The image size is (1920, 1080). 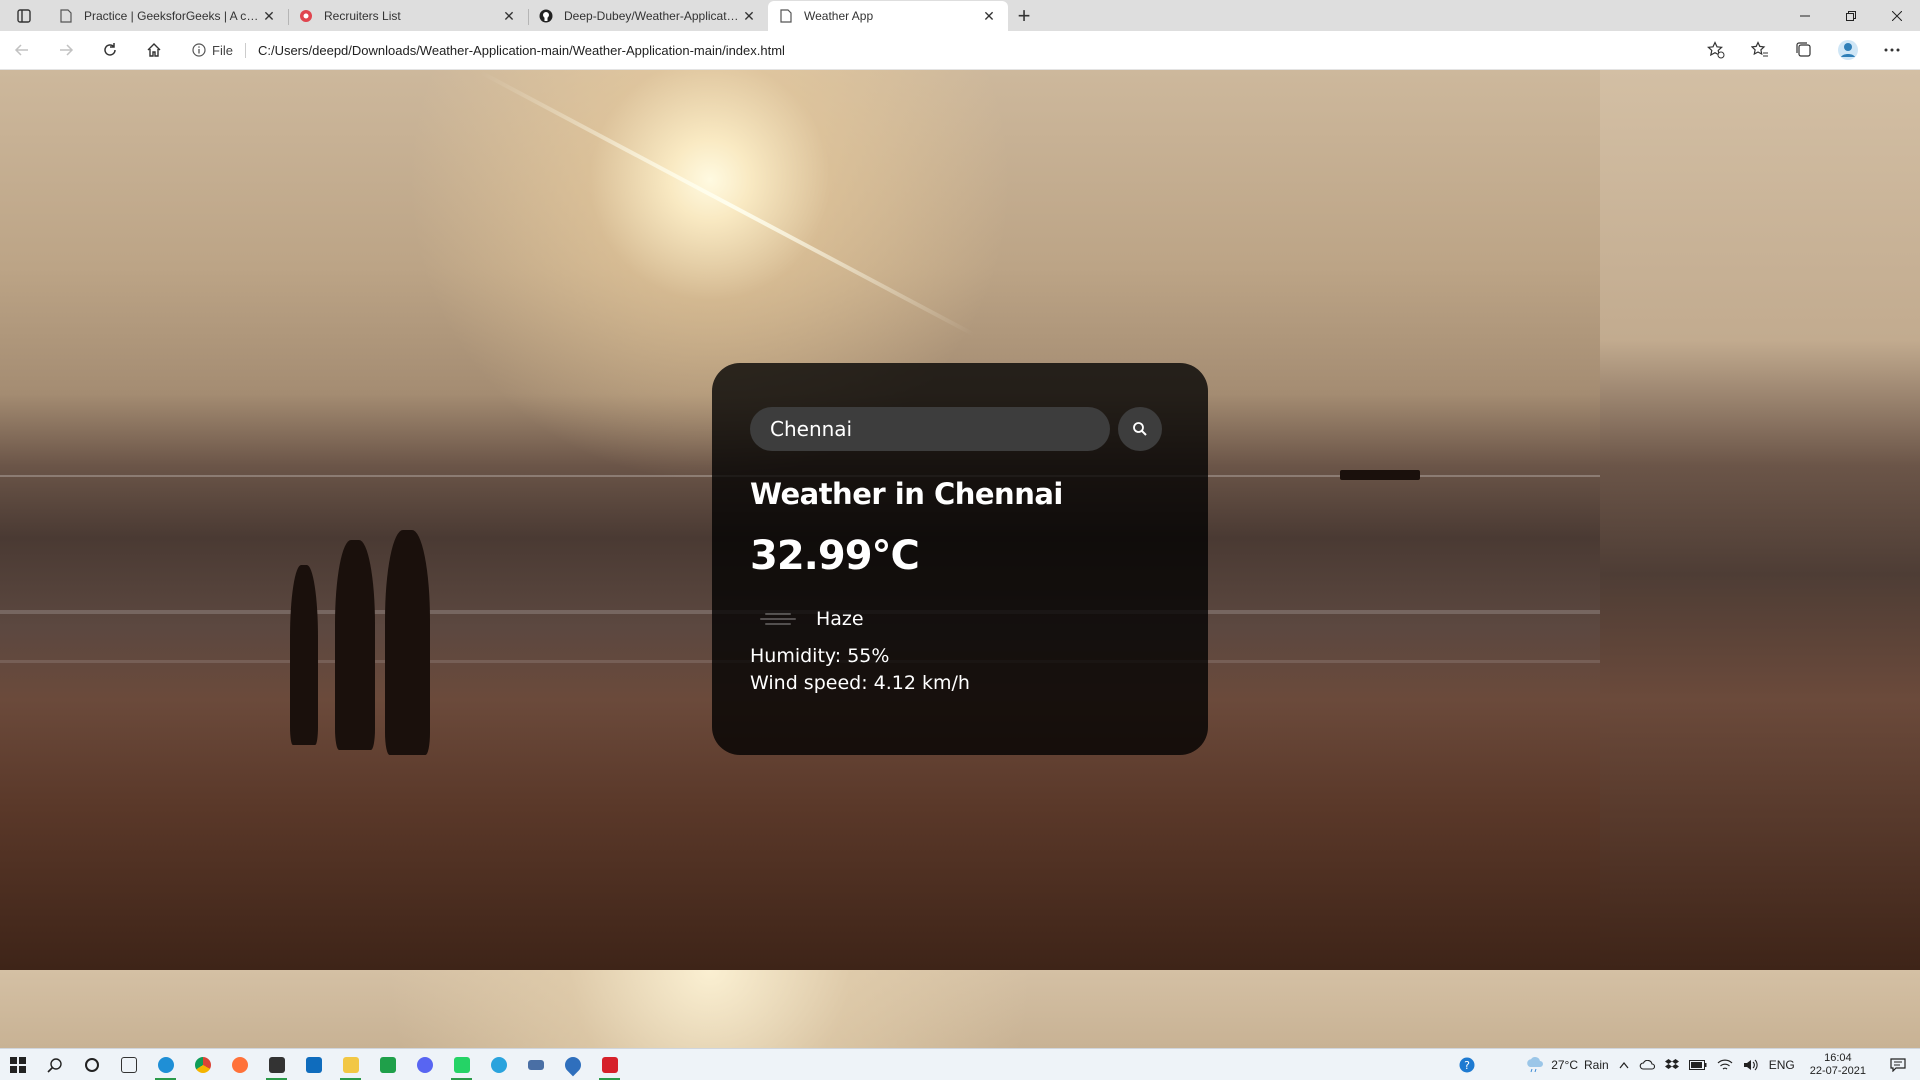 I want to click on minimize-button, so click(x=1805, y=15).